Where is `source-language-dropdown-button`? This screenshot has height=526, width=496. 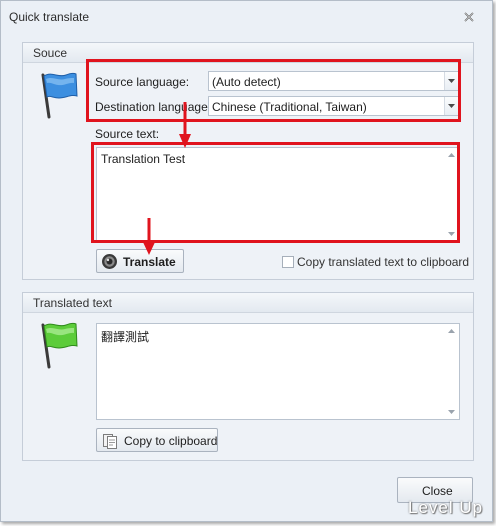
source-language-dropdown-button is located at coordinates (451, 81).